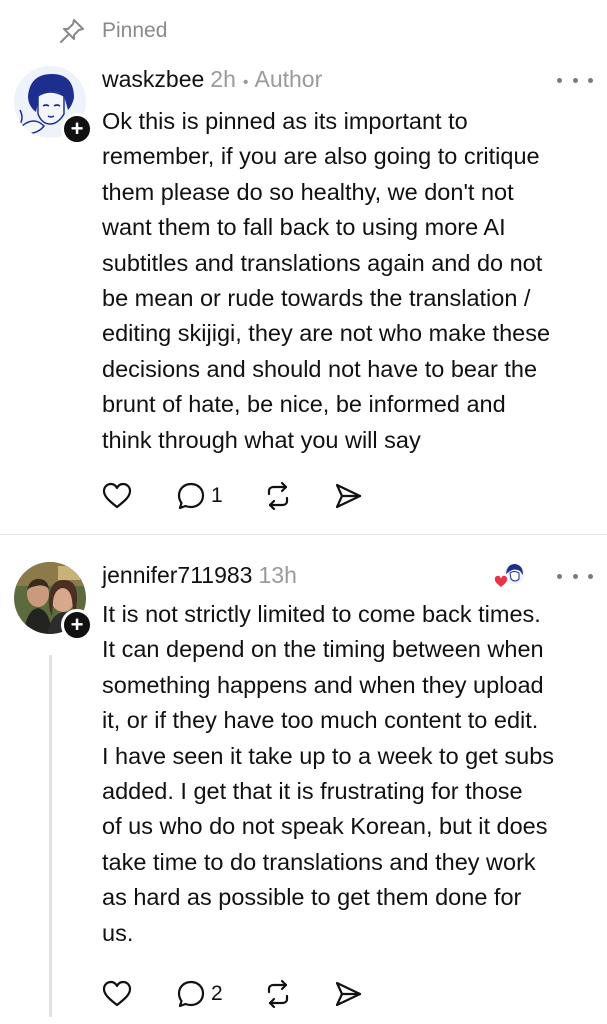 Image resolution: width=607 pixels, height=1024 pixels. I want to click on author-tag: Author, so click(288, 79).